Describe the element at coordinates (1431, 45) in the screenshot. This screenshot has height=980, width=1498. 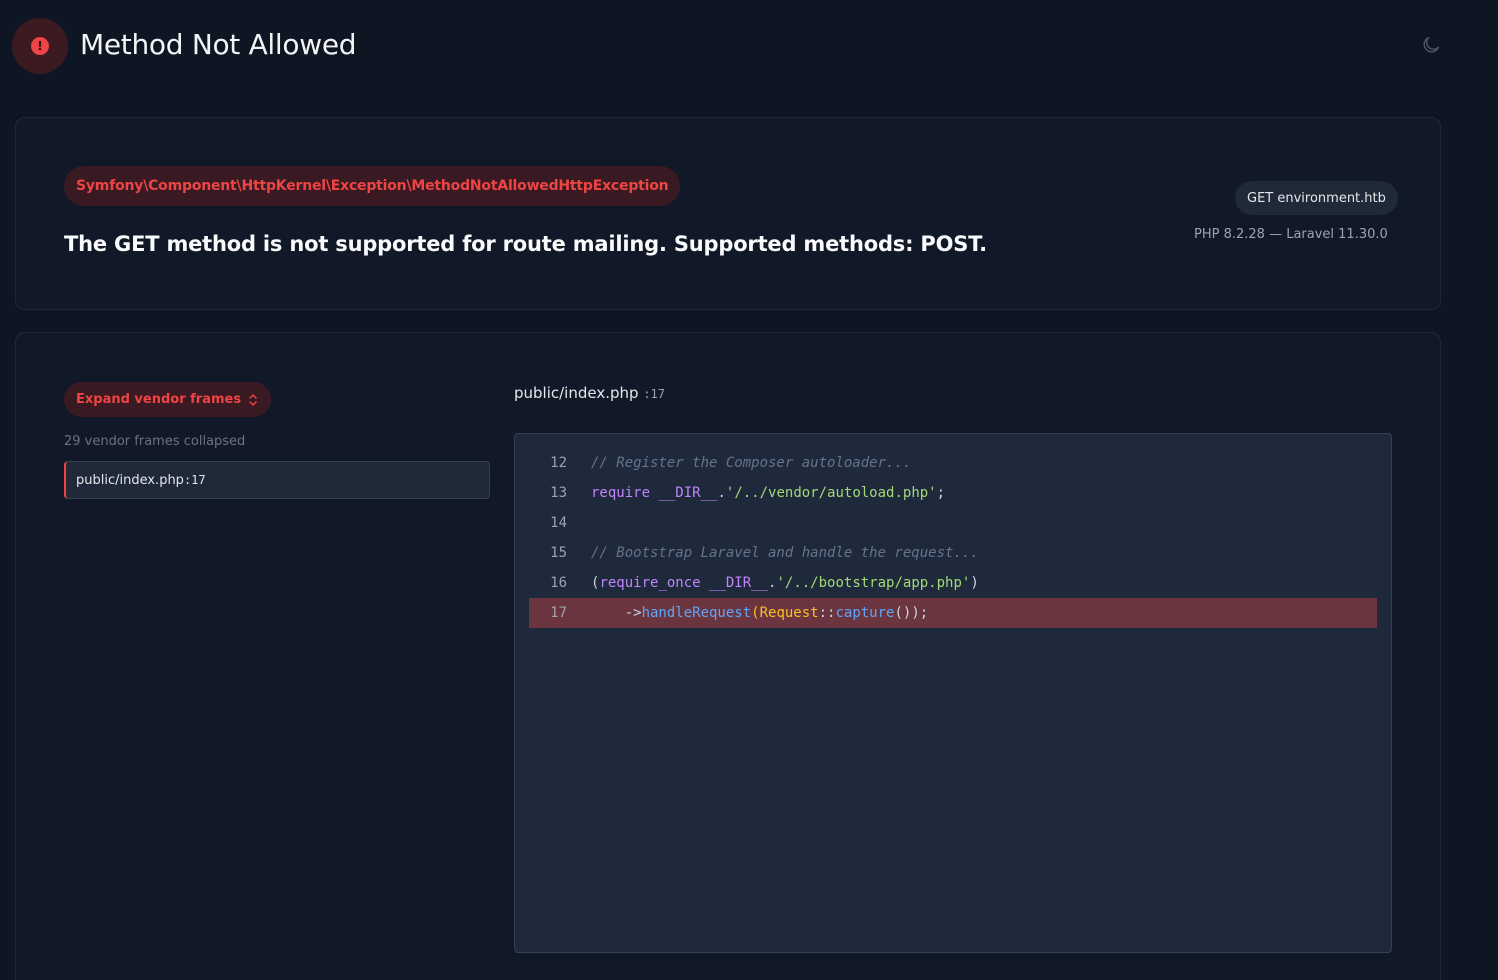
I see `moon-icon` at that location.